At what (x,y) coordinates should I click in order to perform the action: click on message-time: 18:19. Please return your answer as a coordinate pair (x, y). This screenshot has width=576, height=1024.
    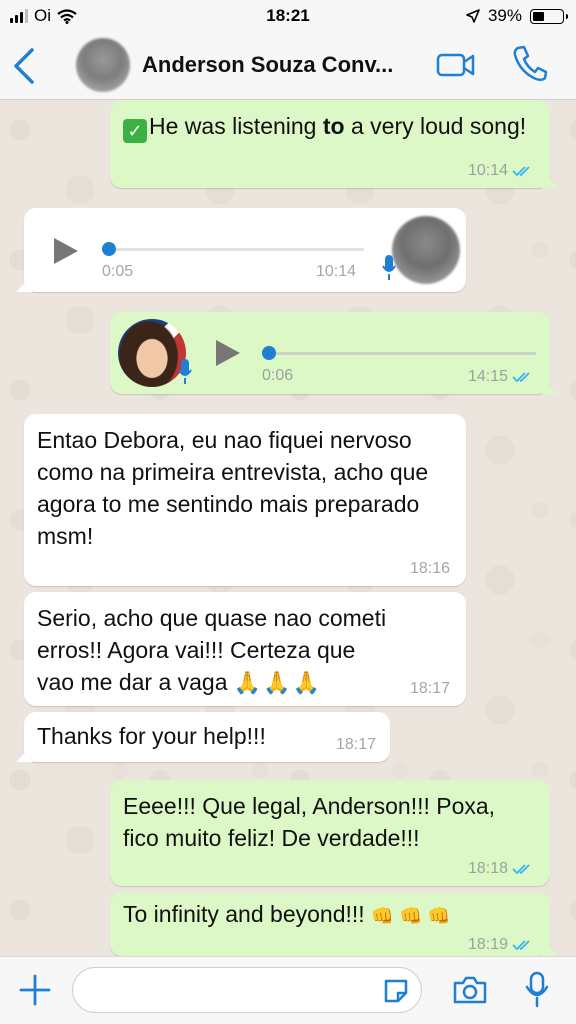
    Looking at the image, I should click on (487, 944).